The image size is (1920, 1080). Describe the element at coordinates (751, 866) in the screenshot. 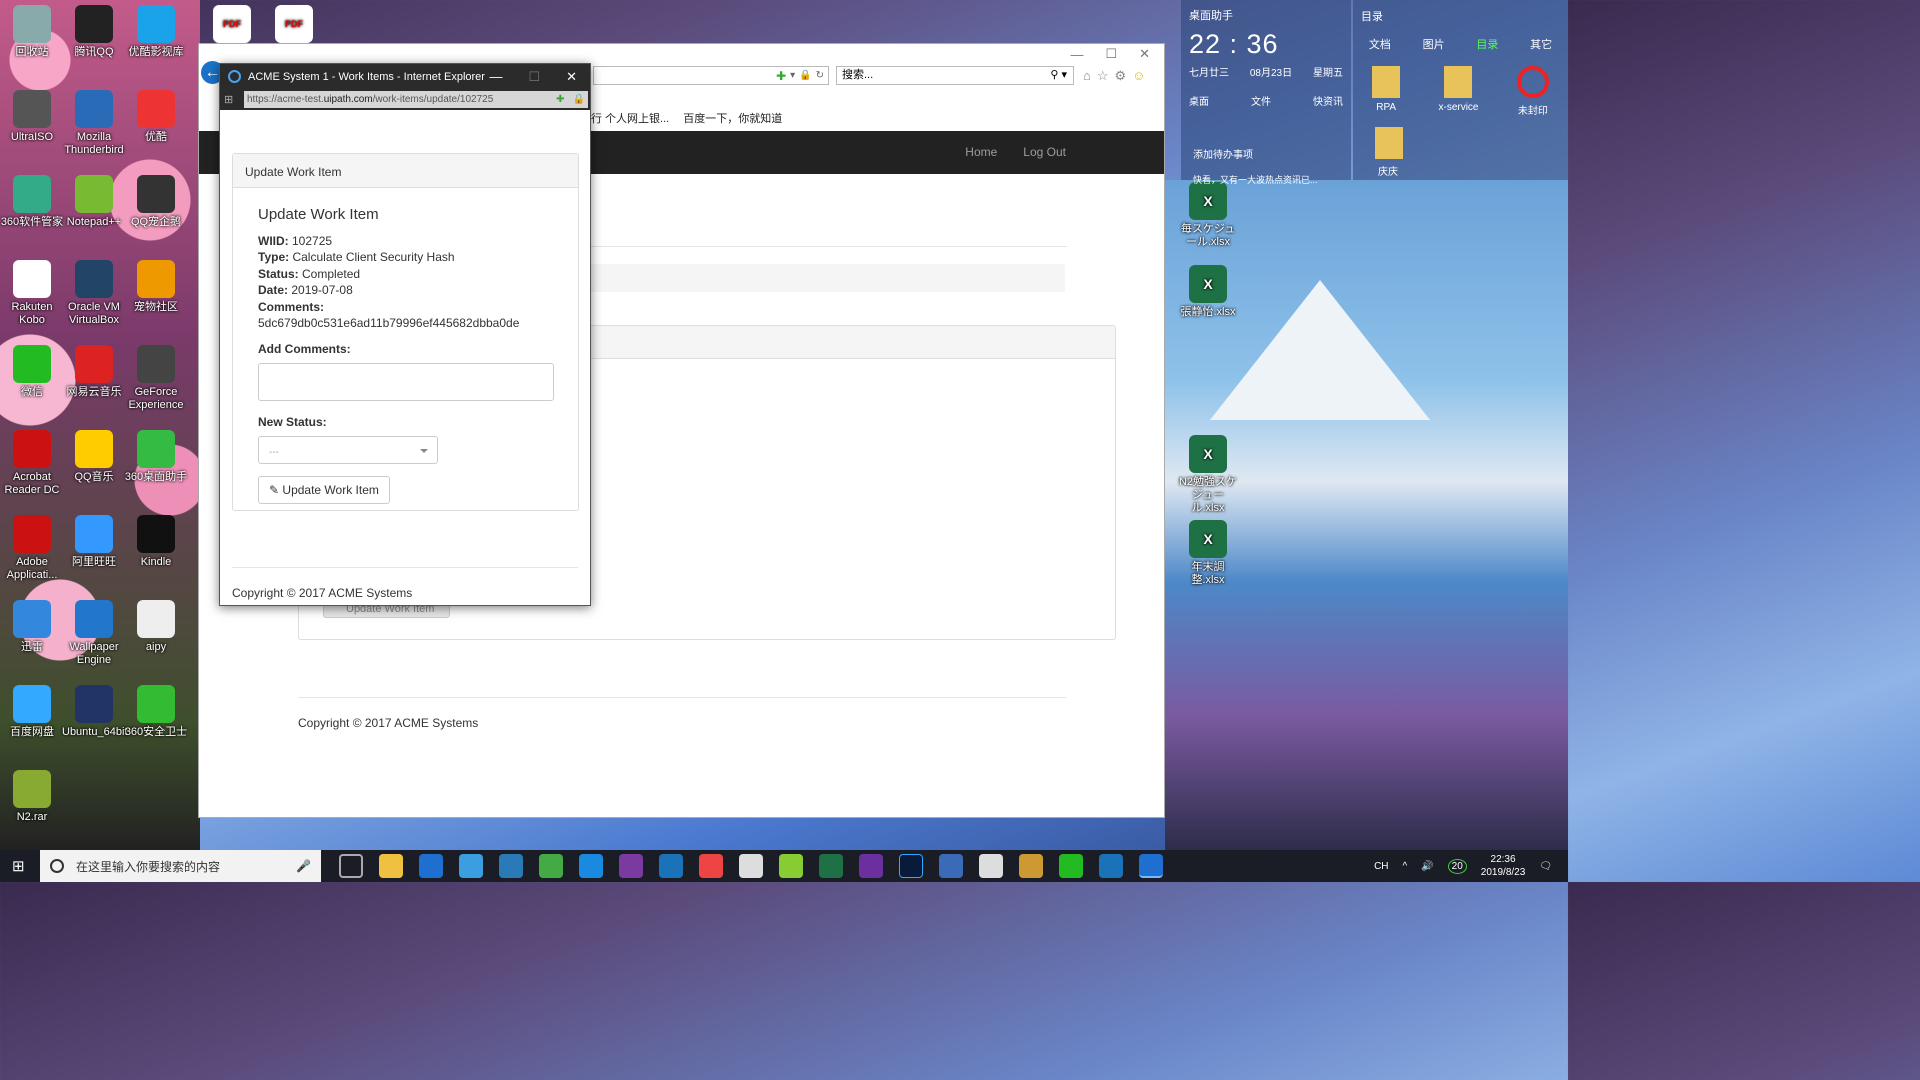

I see `mail-icon` at that location.